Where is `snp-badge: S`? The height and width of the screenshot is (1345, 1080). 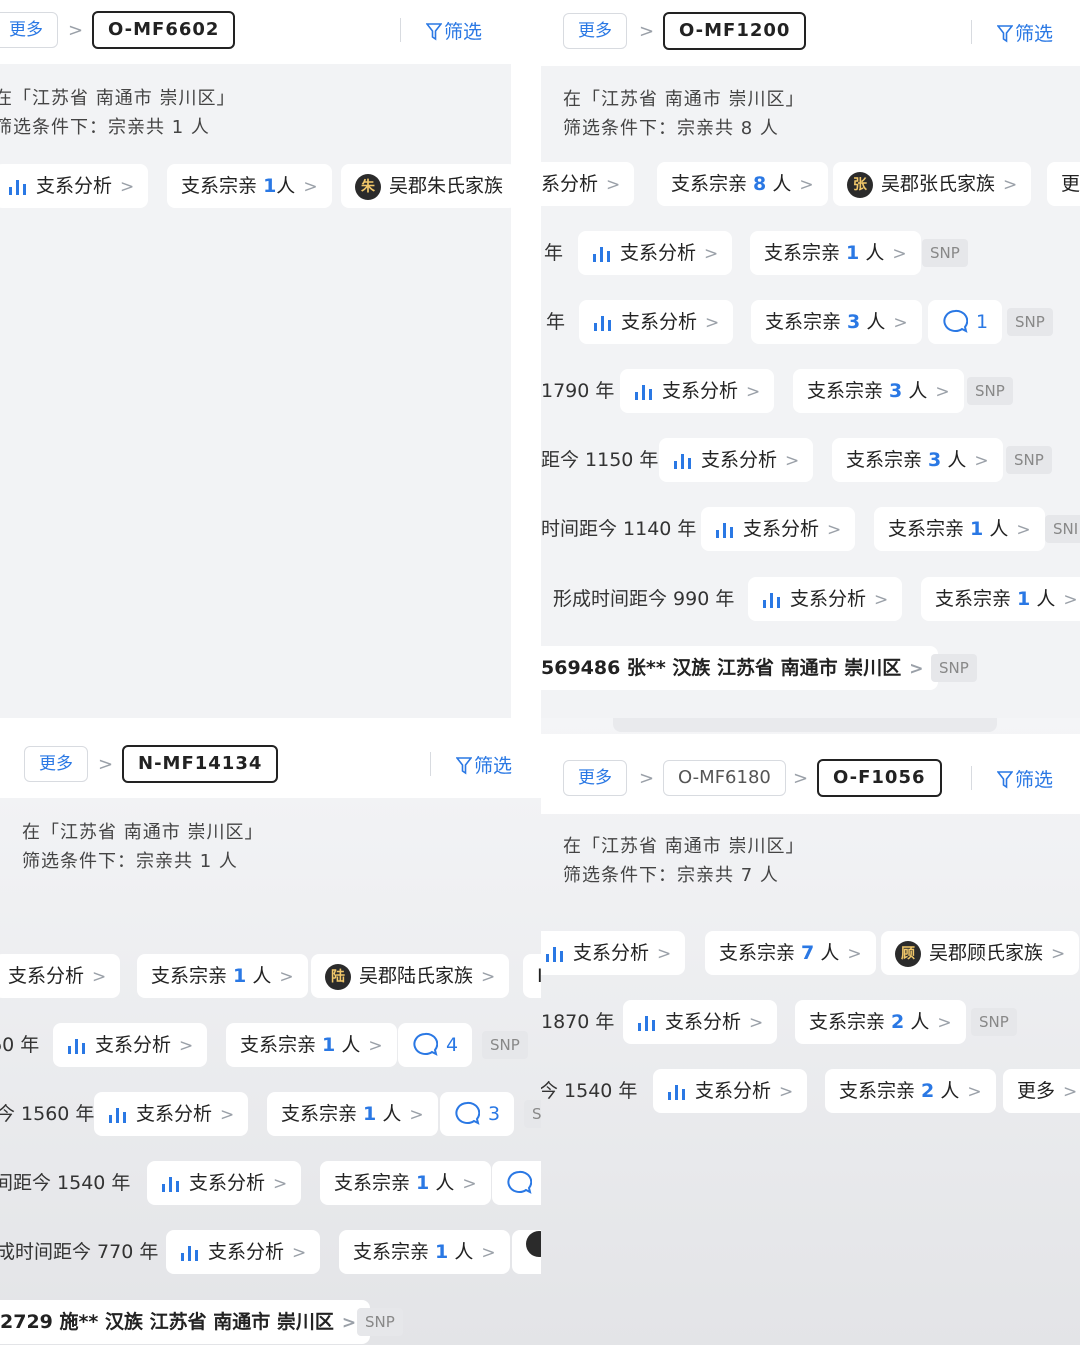
snp-badge: S is located at coordinates (532, 1114).